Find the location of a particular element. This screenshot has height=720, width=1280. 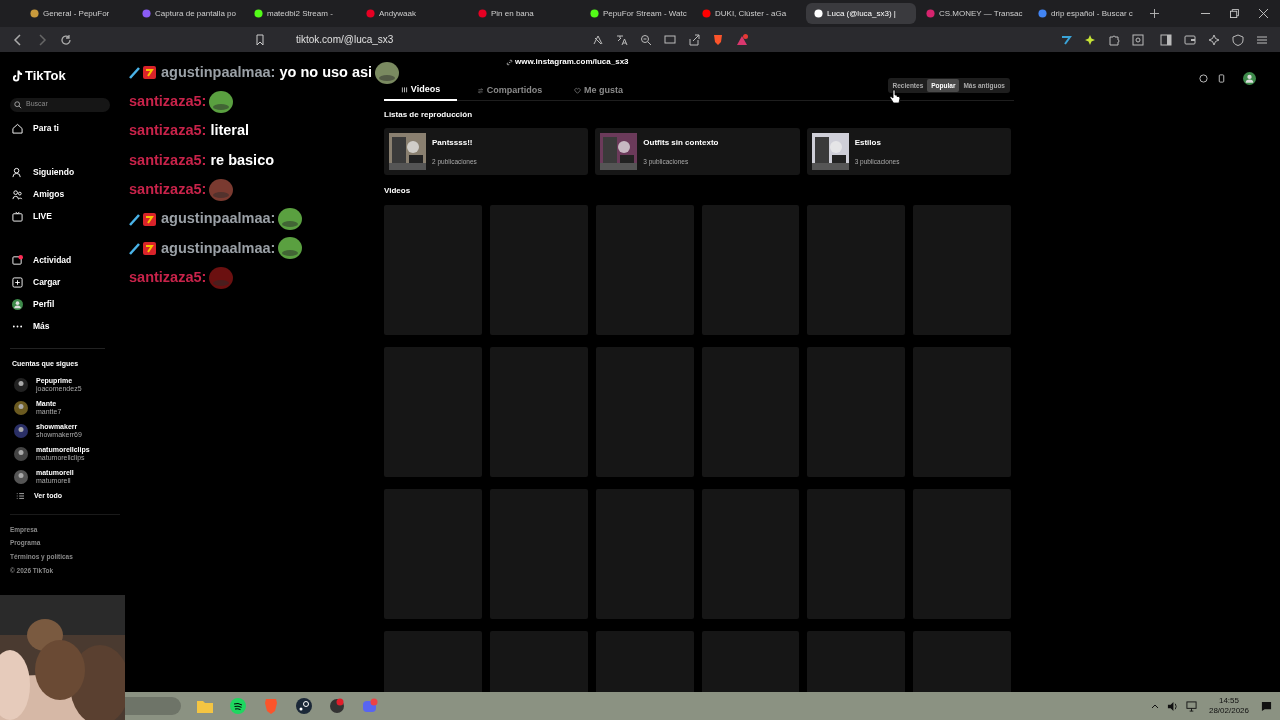

nav-item: Siguiendo is located at coordinates (42, 172).